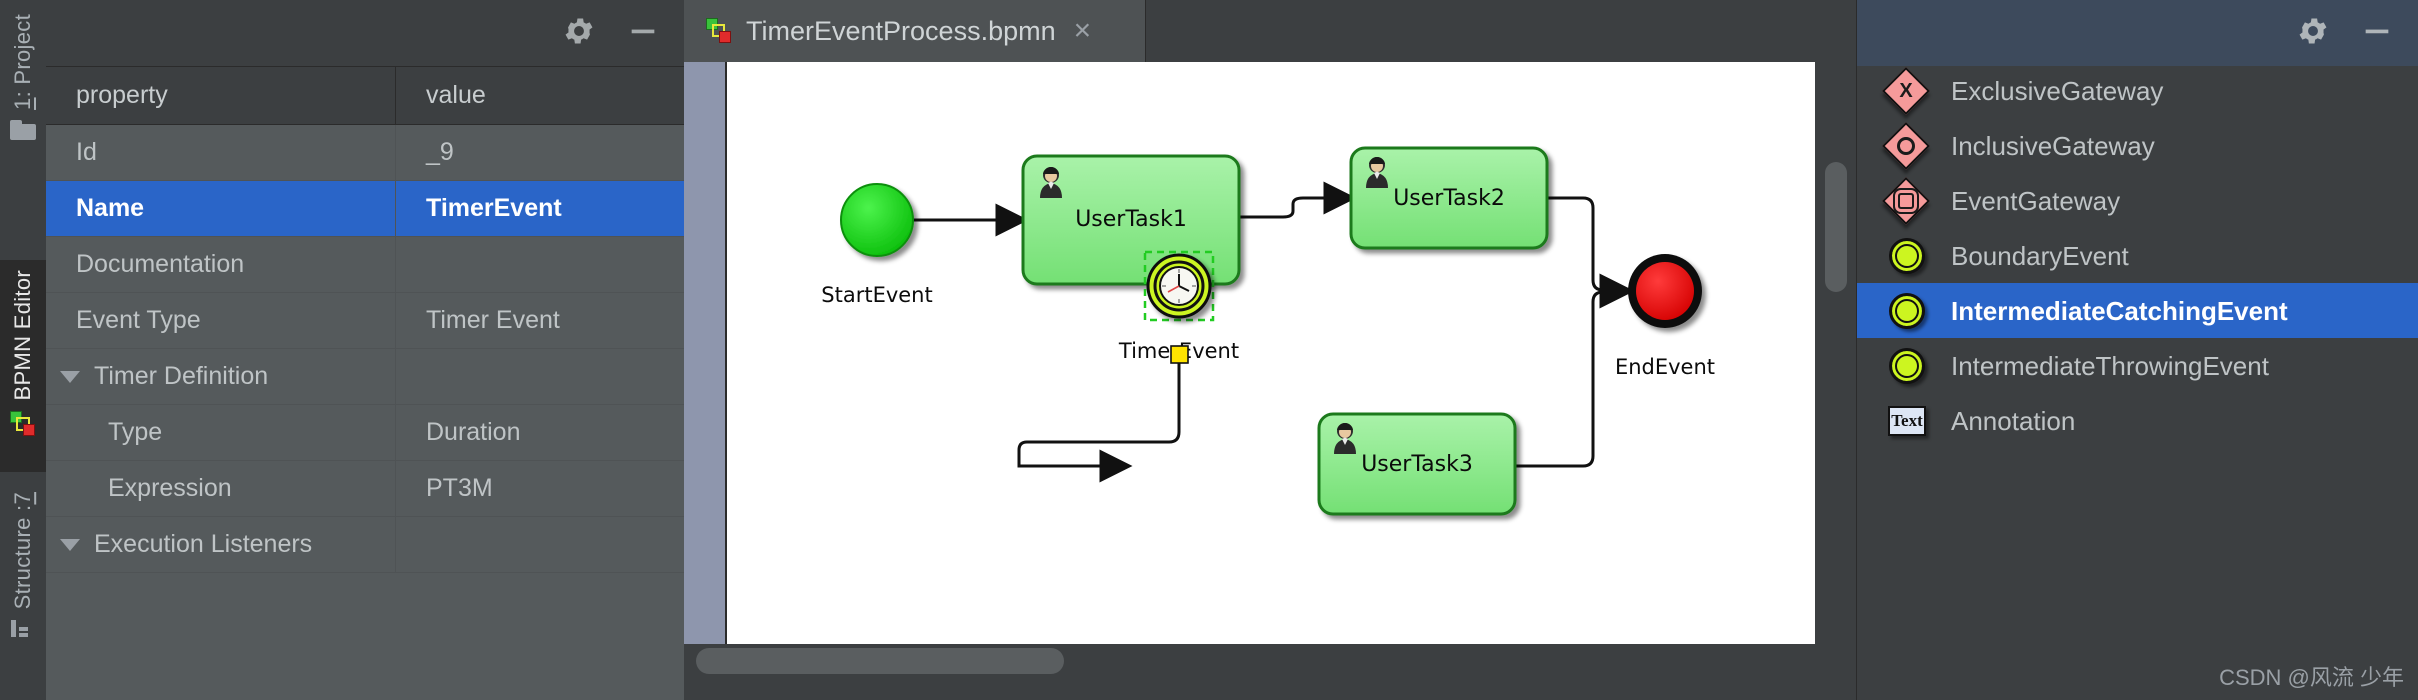 This screenshot has height=700, width=2418. What do you see at coordinates (22, 56) in the screenshot?
I see `project-text: : Project` at bounding box center [22, 56].